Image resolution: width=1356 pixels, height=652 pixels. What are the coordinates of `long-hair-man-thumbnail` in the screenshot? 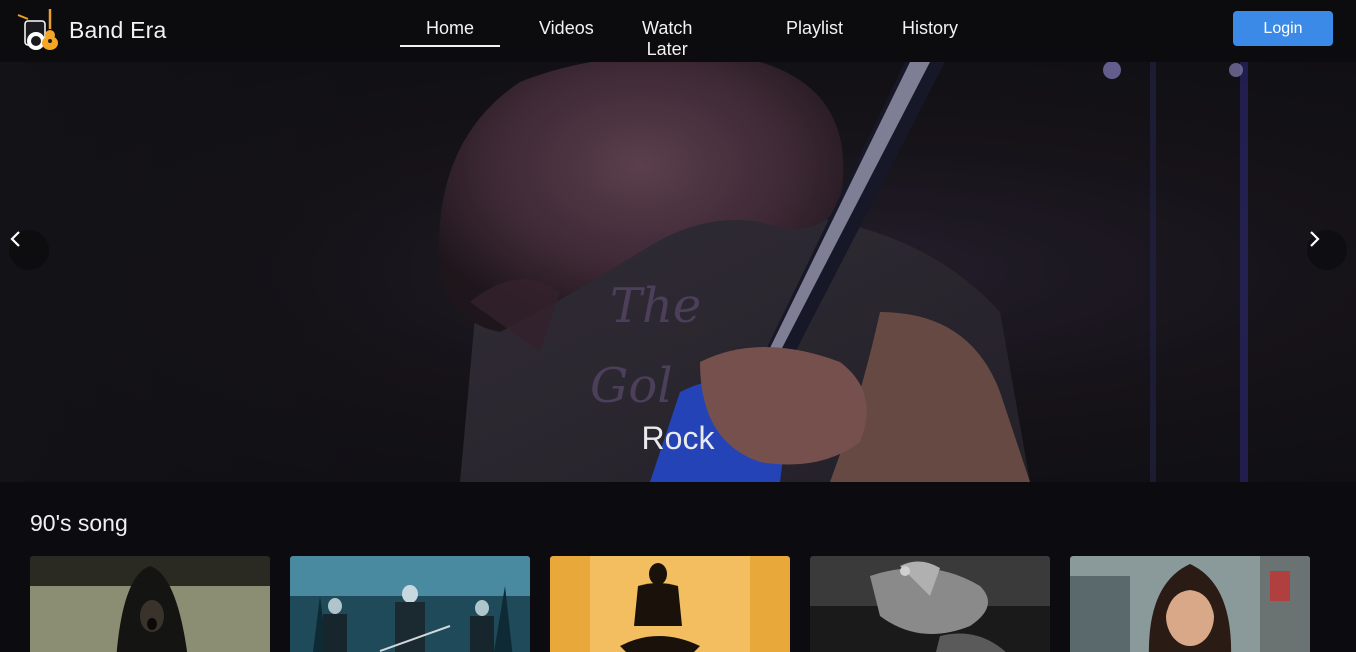 It's located at (1190, 604).